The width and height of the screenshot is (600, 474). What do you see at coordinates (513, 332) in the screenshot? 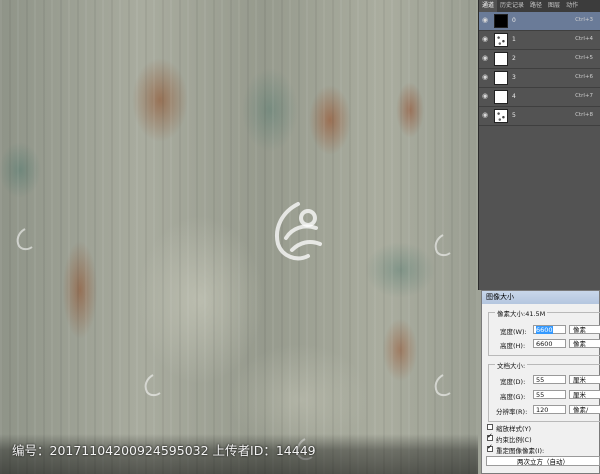
I see `width-label: 宽度(W):` at bounding box center [513, 332].